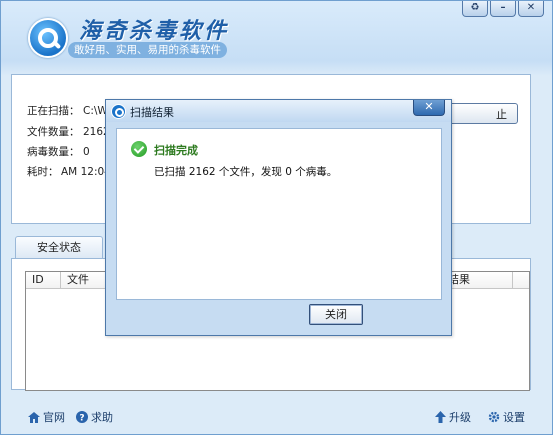 Image resolution: width=553 pixels, height=435 pixels. What do you see at coordinates (278, 111) in the screenshot?
I see `dialog-titlebar: 扫描结果 ✕` at bounding box center [278, 111].